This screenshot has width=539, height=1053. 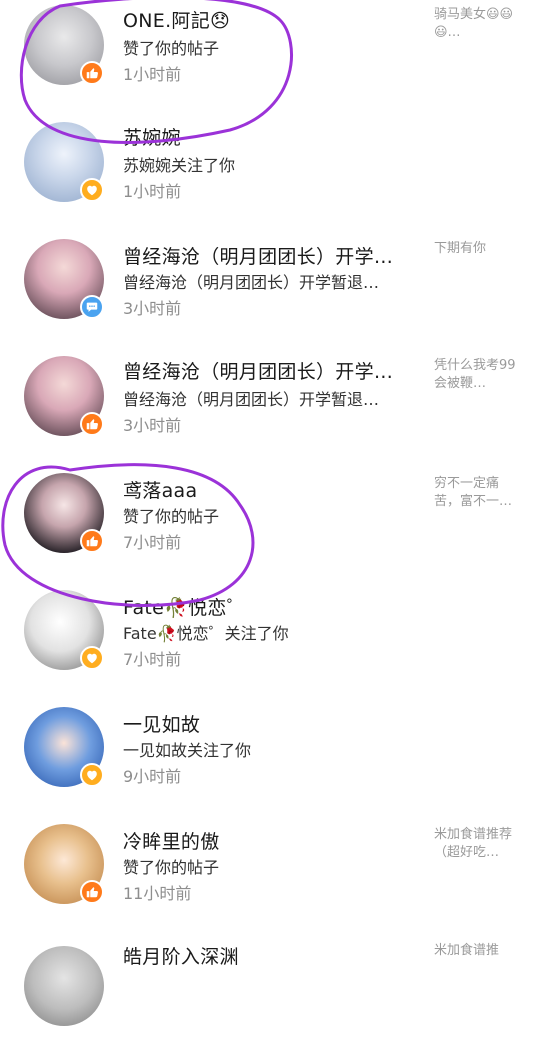 What do you see at coordinates (64, 986) in the screenshot?
I see `avatar` at bounding box center [64, 986].